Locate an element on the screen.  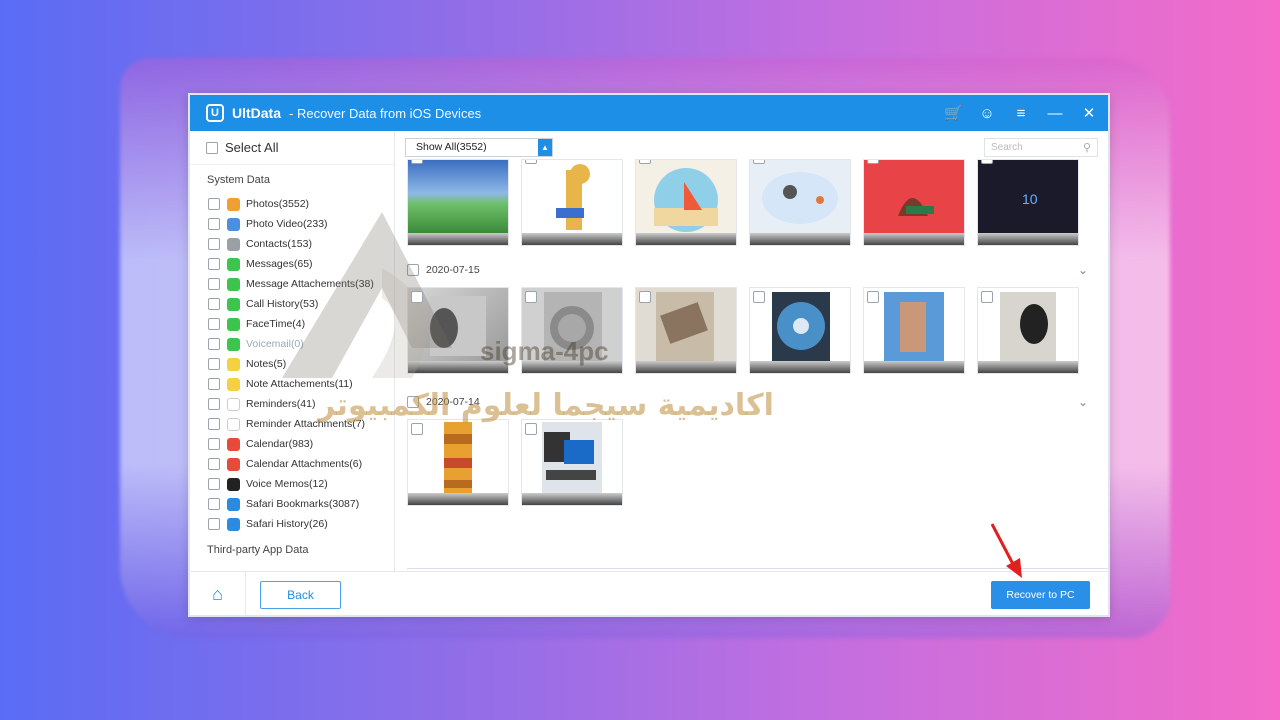
notes-icon is located at coordinates (233, 364).